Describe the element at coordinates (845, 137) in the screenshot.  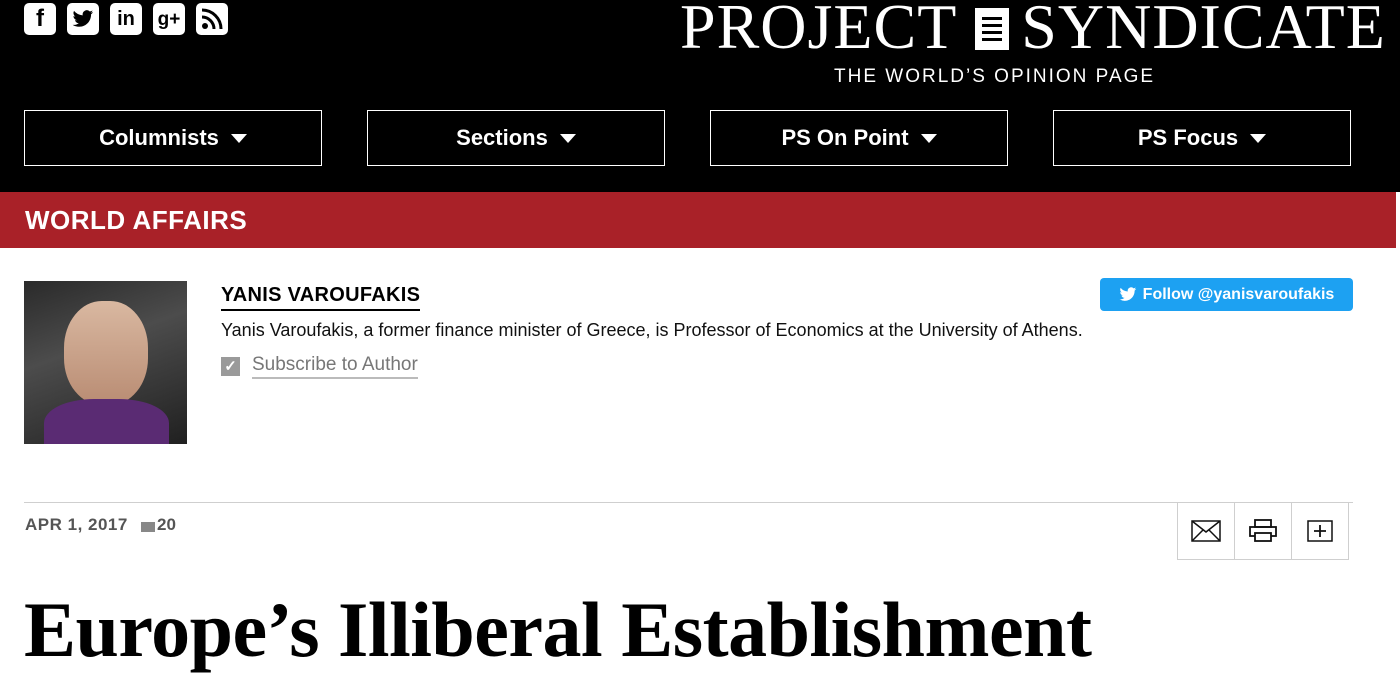
I see `nav-label: PS On Point` at that location.